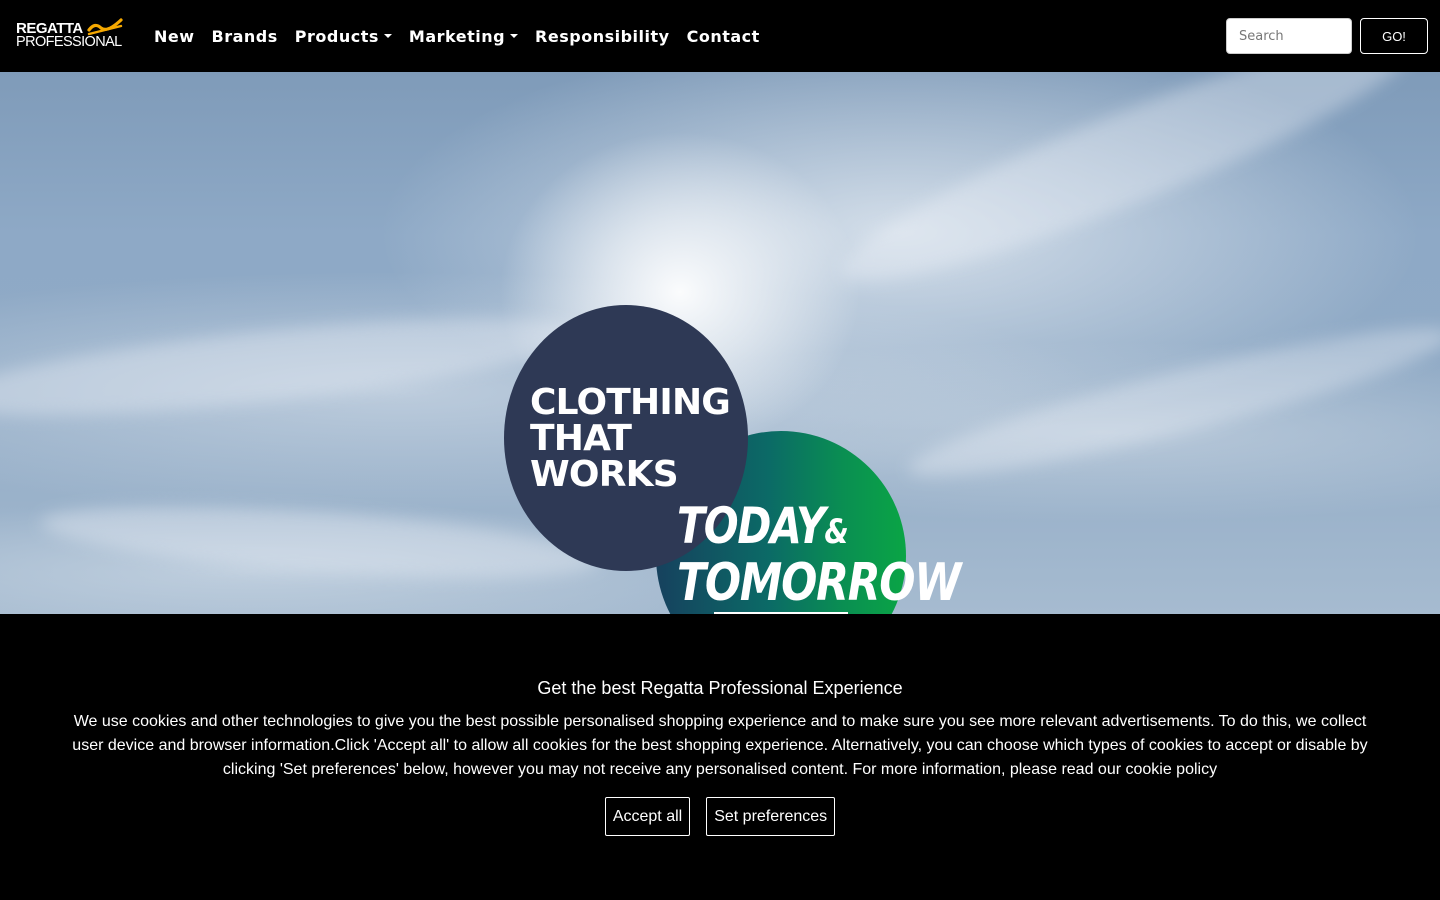 Image resolution: width=1440 pixels, height=900 pixels. What do you see at coordinates (836, 532) in the screenshot?
I see `badge-ampersand: &` at bounding box center [836, 532].